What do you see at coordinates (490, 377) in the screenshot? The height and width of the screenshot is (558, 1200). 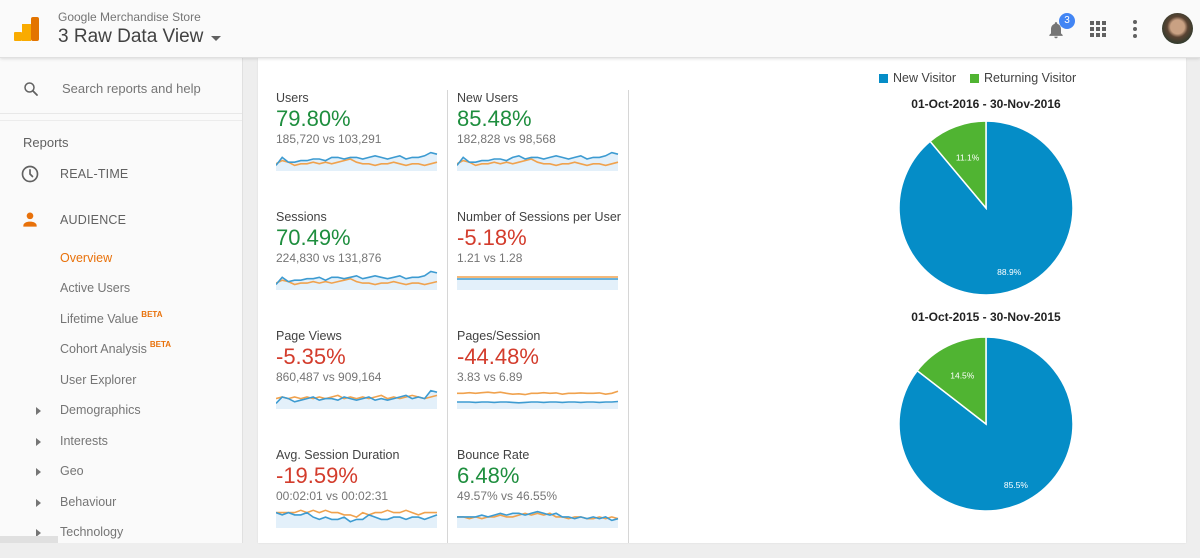 I see `metric-comparison: 3.83 vs 6.89` at bounding box center [490, 377].